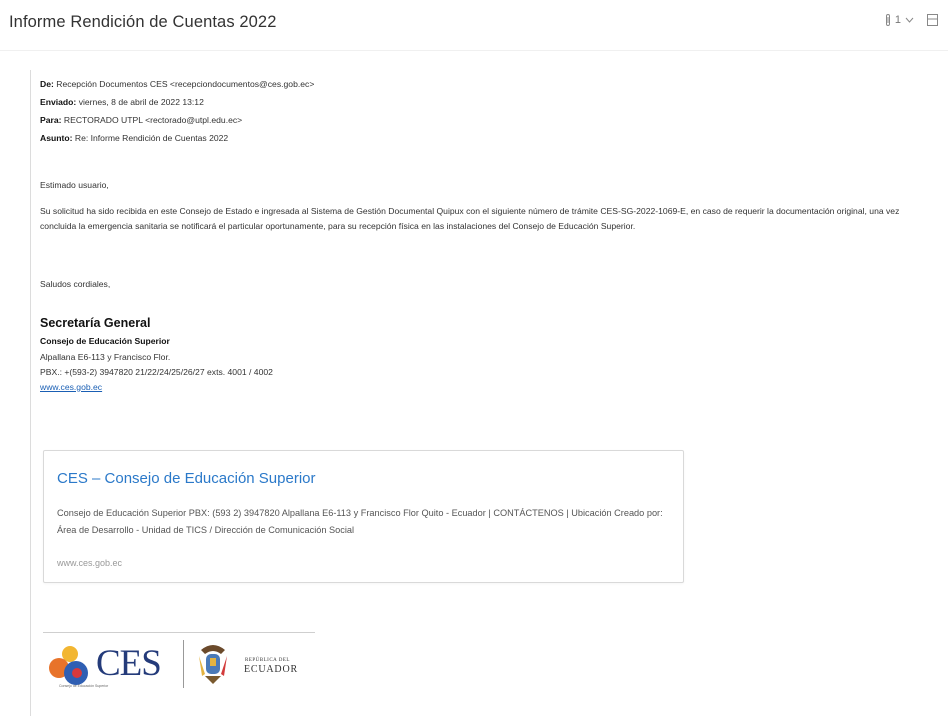  What do you see at coordinates (213, 664) in the screenshot?
I see `ecuador-coat-of-arms-icon` at bounding box center [213, 664].